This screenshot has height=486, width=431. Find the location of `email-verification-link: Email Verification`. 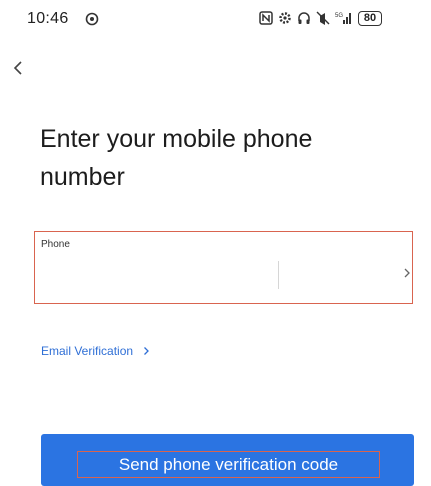

email-verification-link: Email Verification is located at coordinates (95, 351).